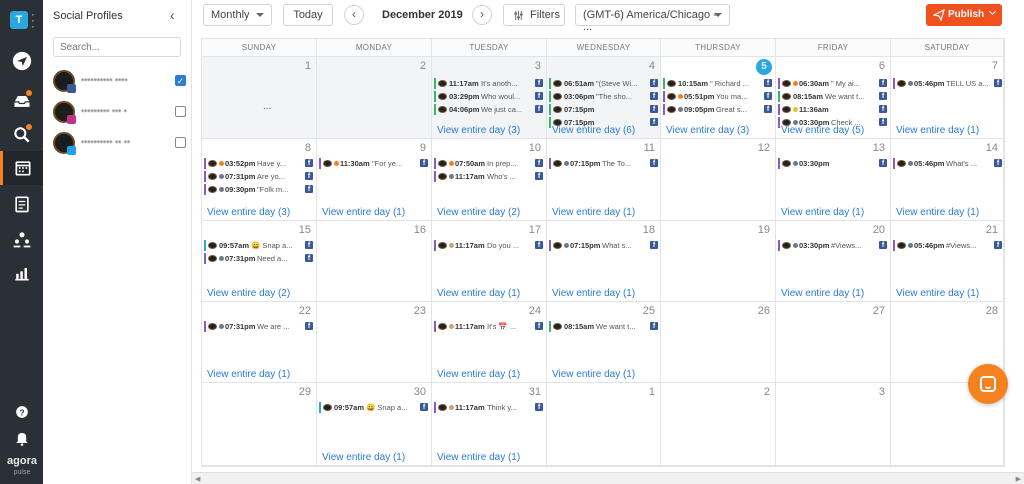 This screenshot has height=484, width=1024. I want to click on profile-search-input, so click(117, 47).